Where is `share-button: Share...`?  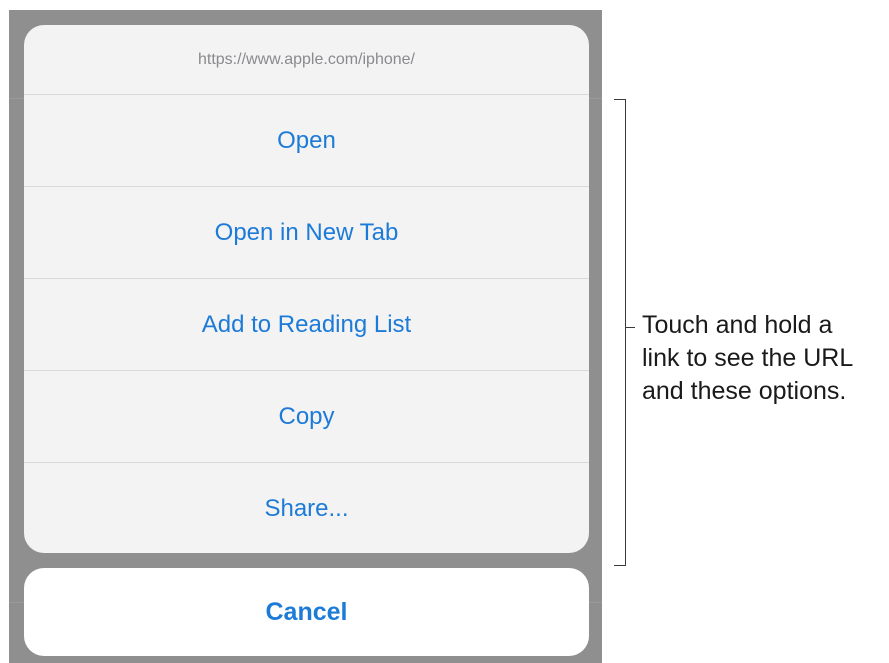
share-button: Share... is located at coordinates (306, 508).